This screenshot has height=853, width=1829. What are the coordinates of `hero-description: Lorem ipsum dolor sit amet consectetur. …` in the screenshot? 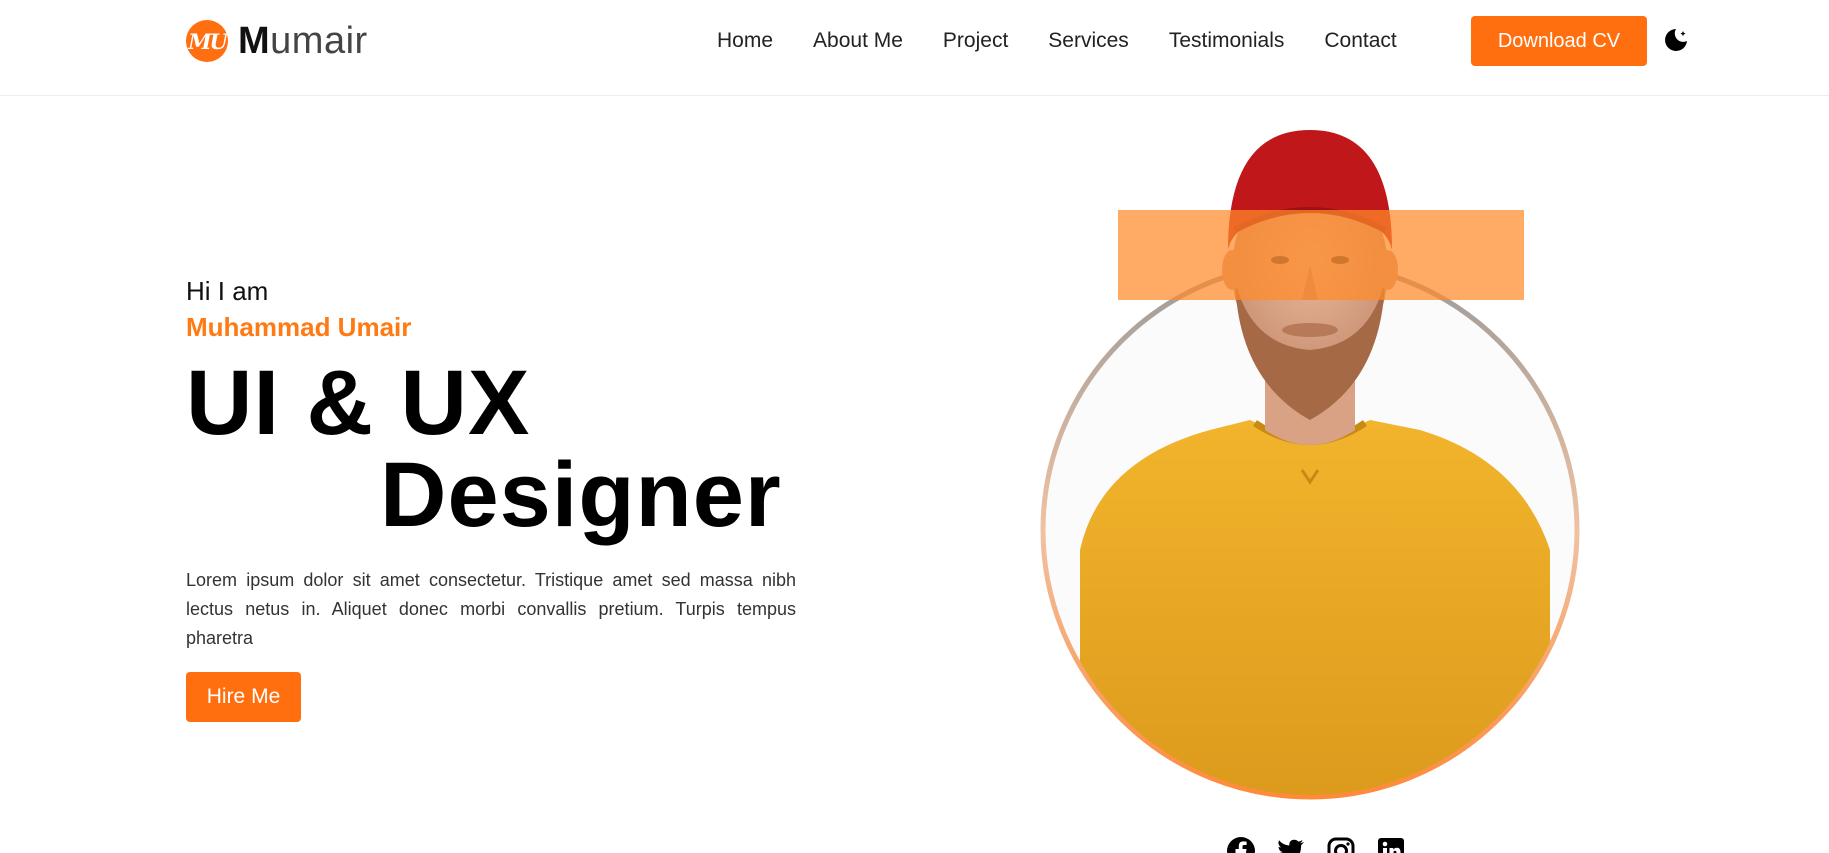 It's located at (491, 609).